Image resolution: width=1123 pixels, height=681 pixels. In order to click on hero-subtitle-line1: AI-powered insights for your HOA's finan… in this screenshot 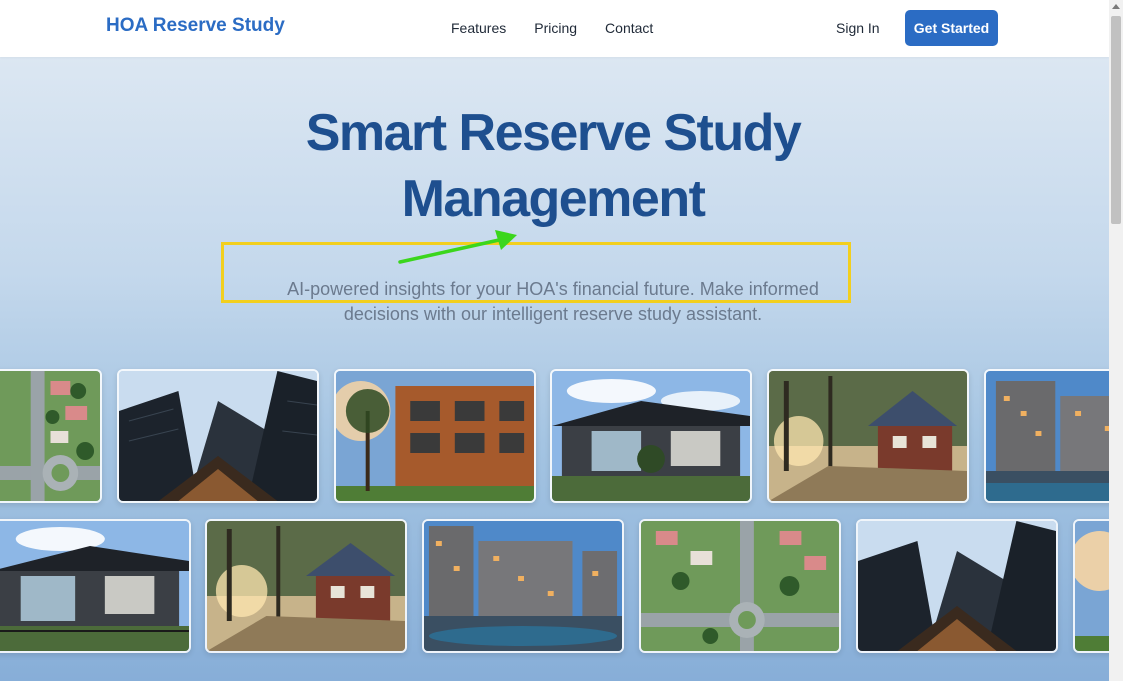, I will do `click(553, 289)`.